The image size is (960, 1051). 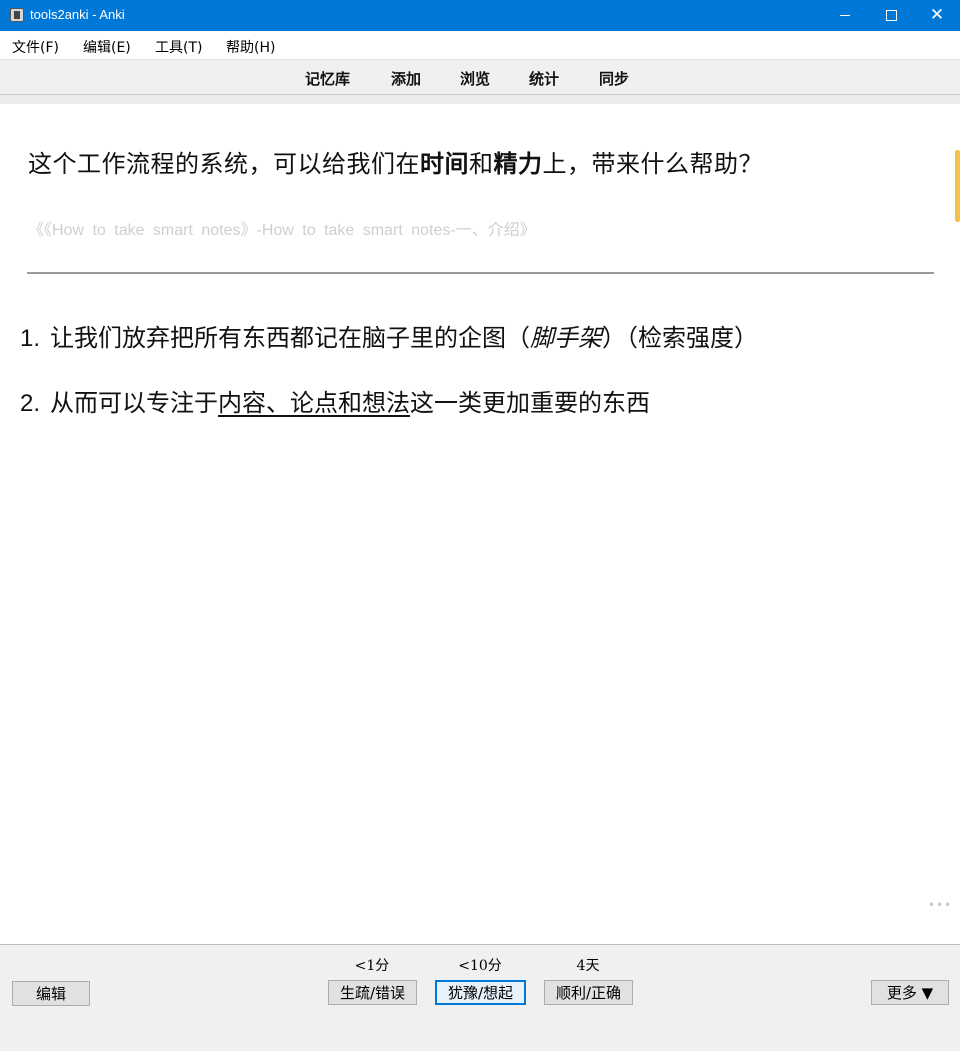 I want to click on ease-good-button: 顺利/正确, so click(x=588, y=992).